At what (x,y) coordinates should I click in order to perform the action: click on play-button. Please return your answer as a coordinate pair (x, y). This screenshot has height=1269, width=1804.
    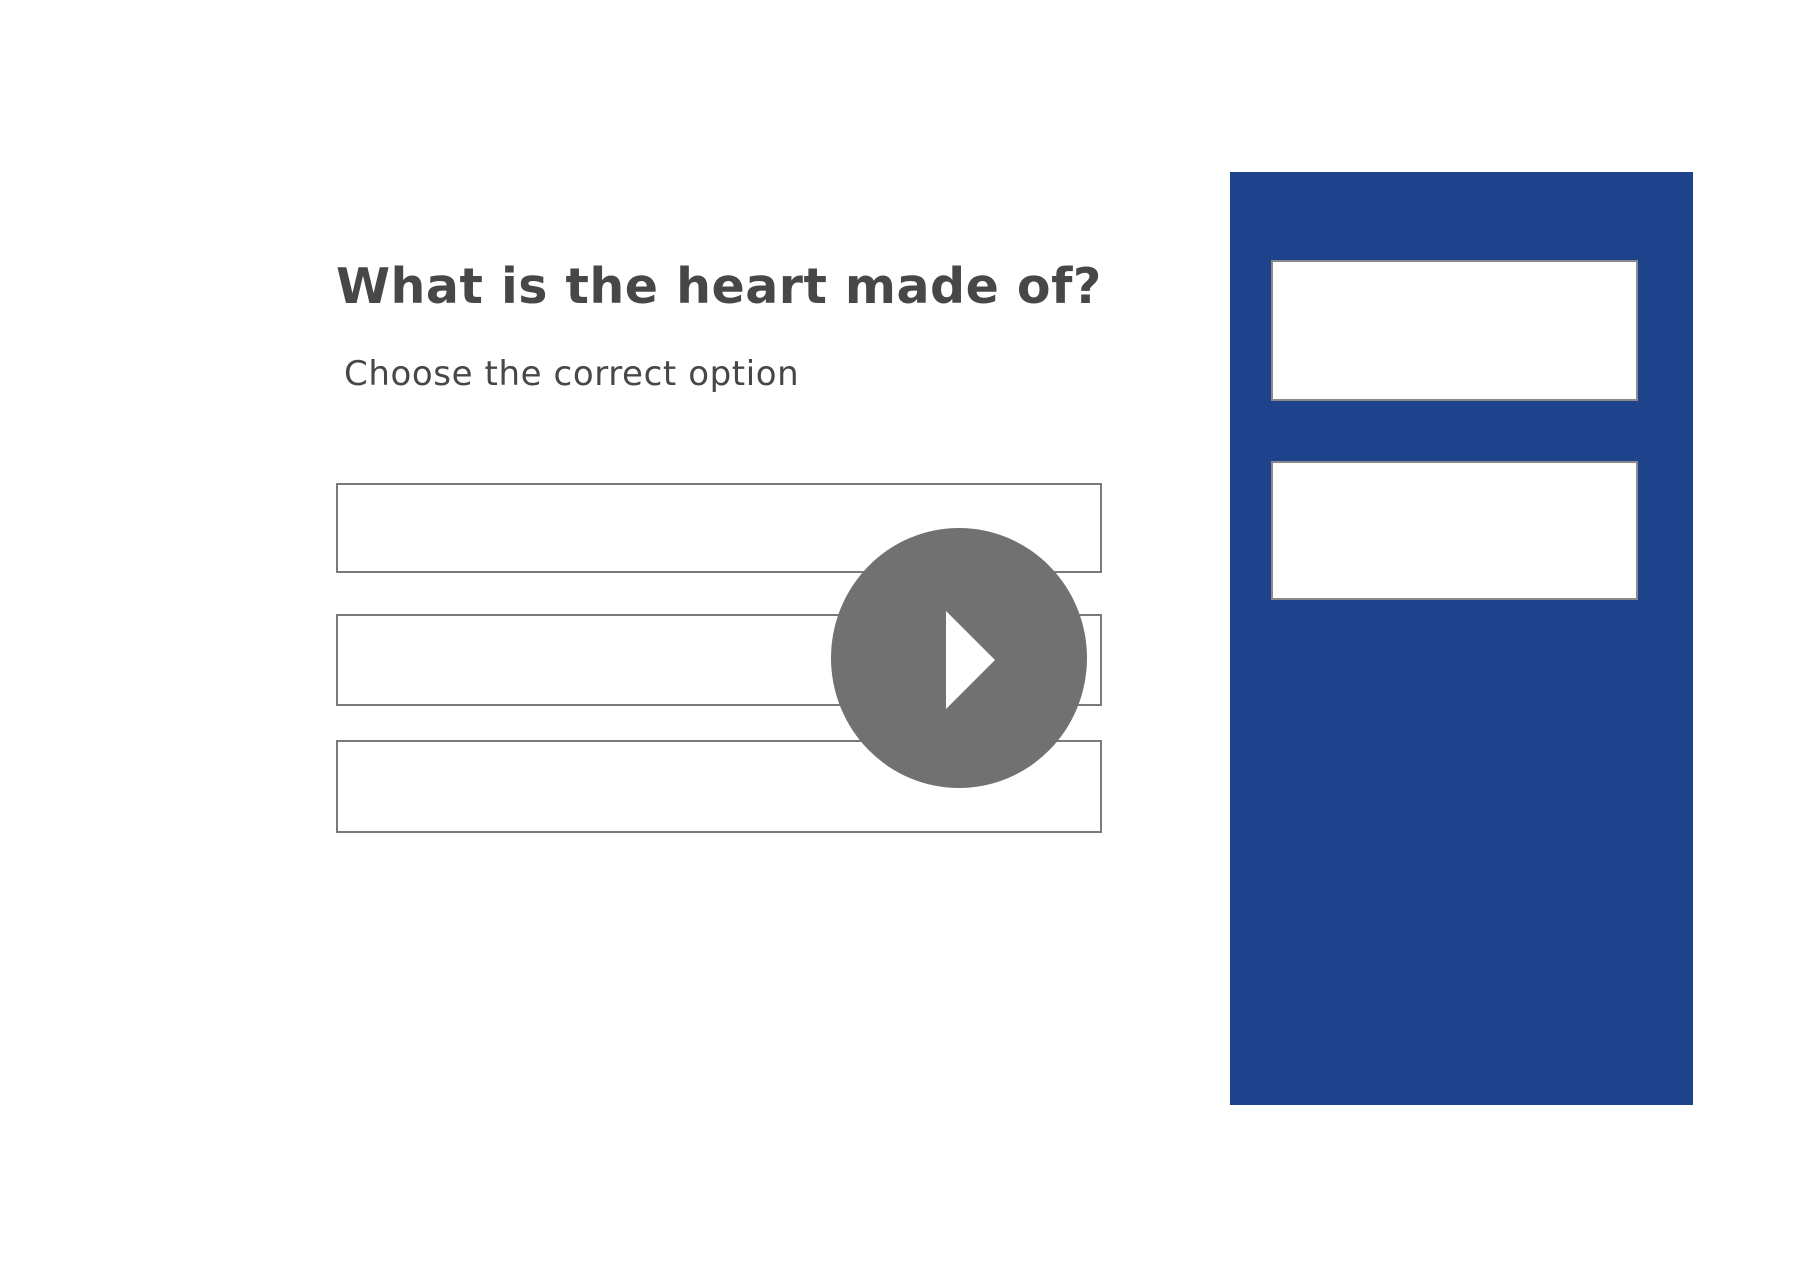
    Looking at the image, I should click on (959, 658).